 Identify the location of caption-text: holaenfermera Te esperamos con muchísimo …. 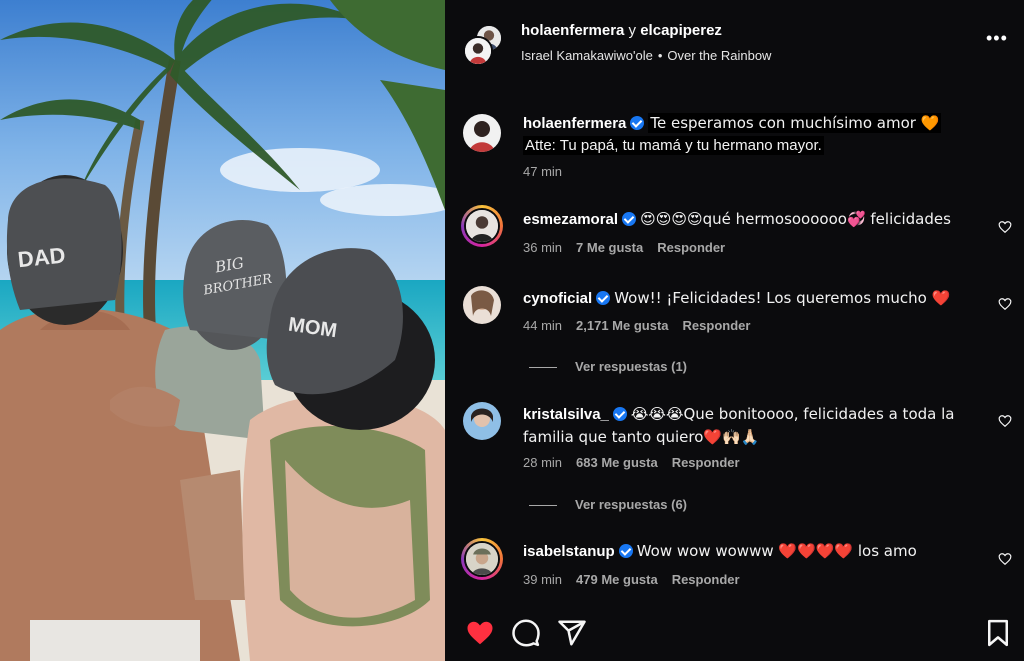
(748, 134).